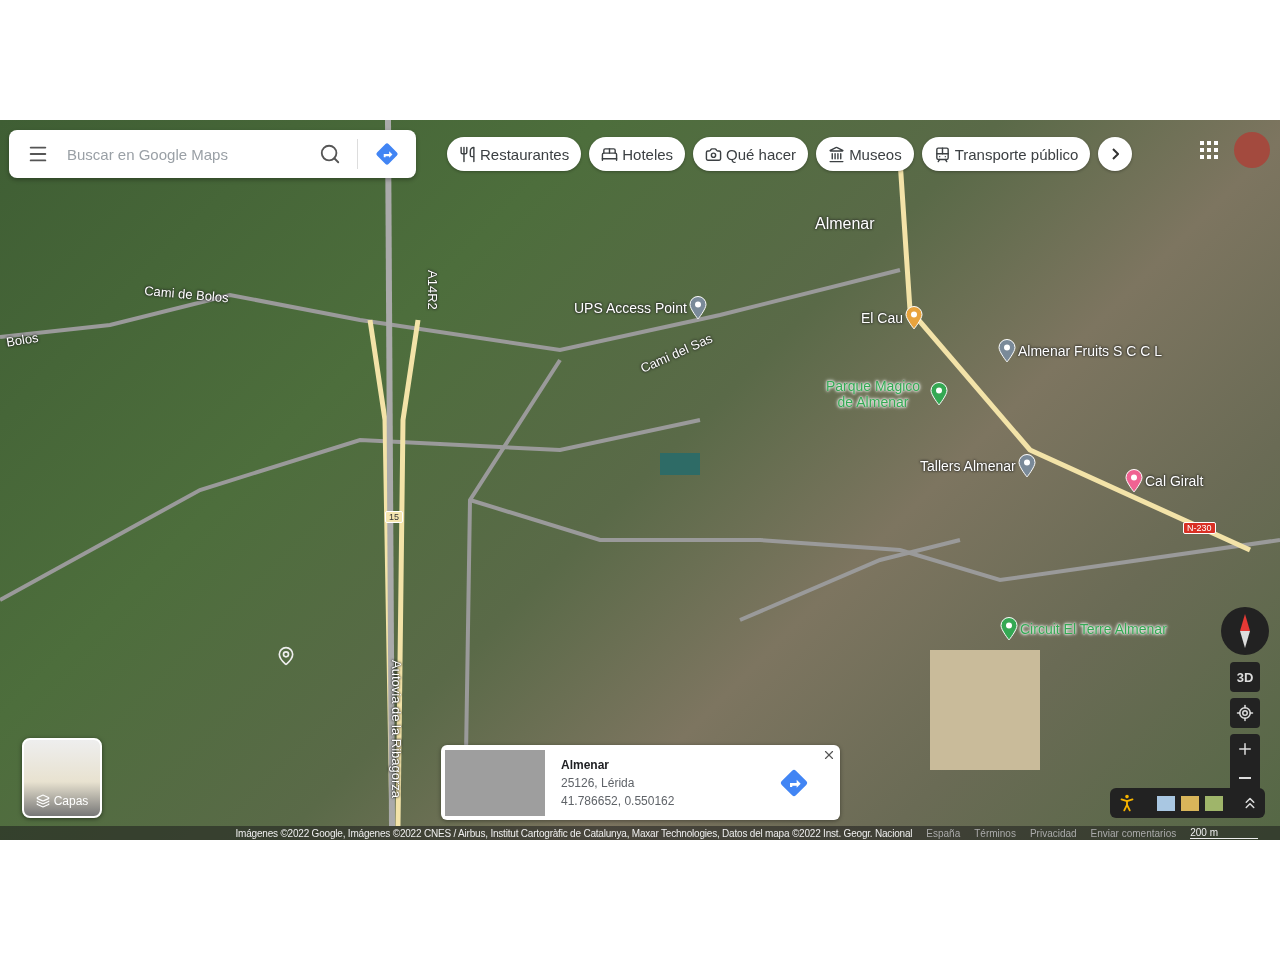  What do you see at coordinates (1224, 833) in the screenshot?
I see `scale-bar: 200 m` at bounding box center [1224, 833].